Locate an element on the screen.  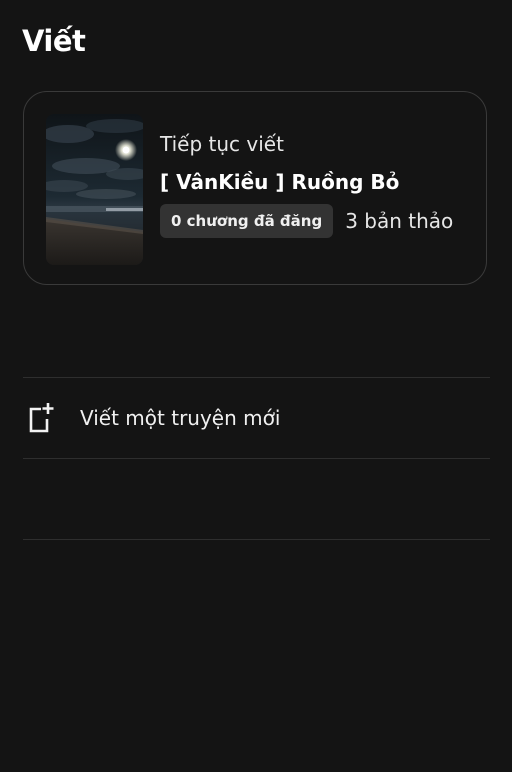
story-stats: 0 chương đã đăng 3 bản thảo is located at coordinates (306, 221).